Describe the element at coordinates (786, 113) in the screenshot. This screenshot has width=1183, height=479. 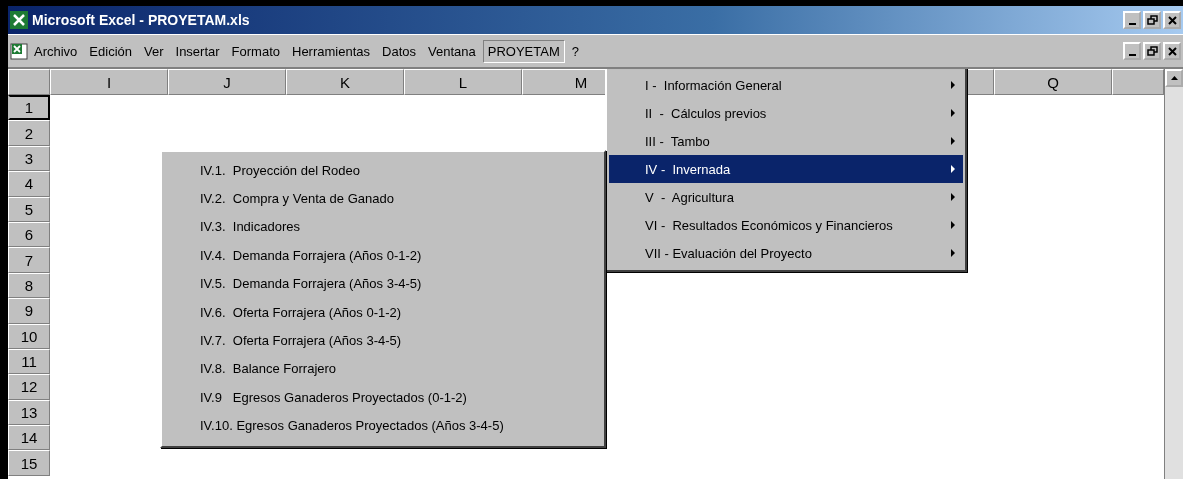
I see `menu-item: II - Cálculos previos` at that location.